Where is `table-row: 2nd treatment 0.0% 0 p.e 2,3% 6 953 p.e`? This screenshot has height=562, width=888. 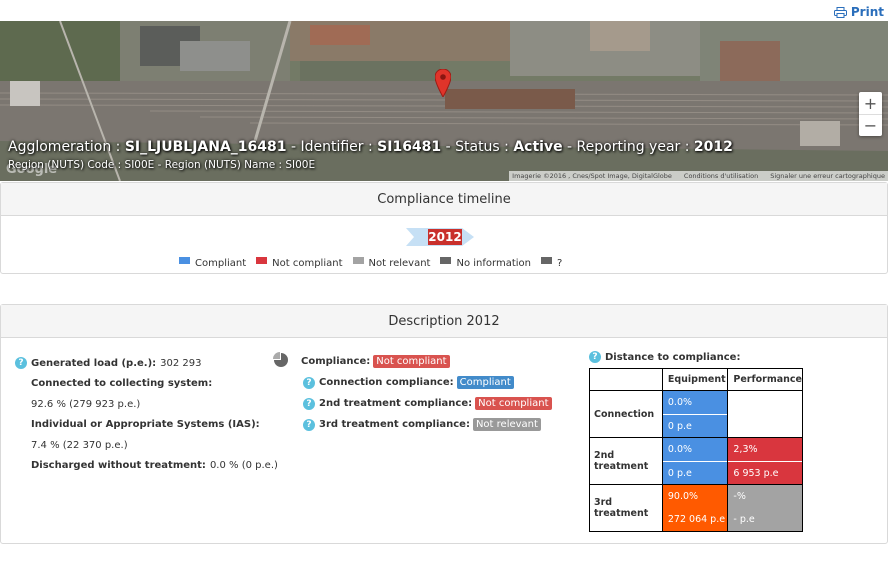 table-row: 2nd treatment 0.0% 0 p.e 2,3% 6 953 p.e is located at coordinates (696, 461).